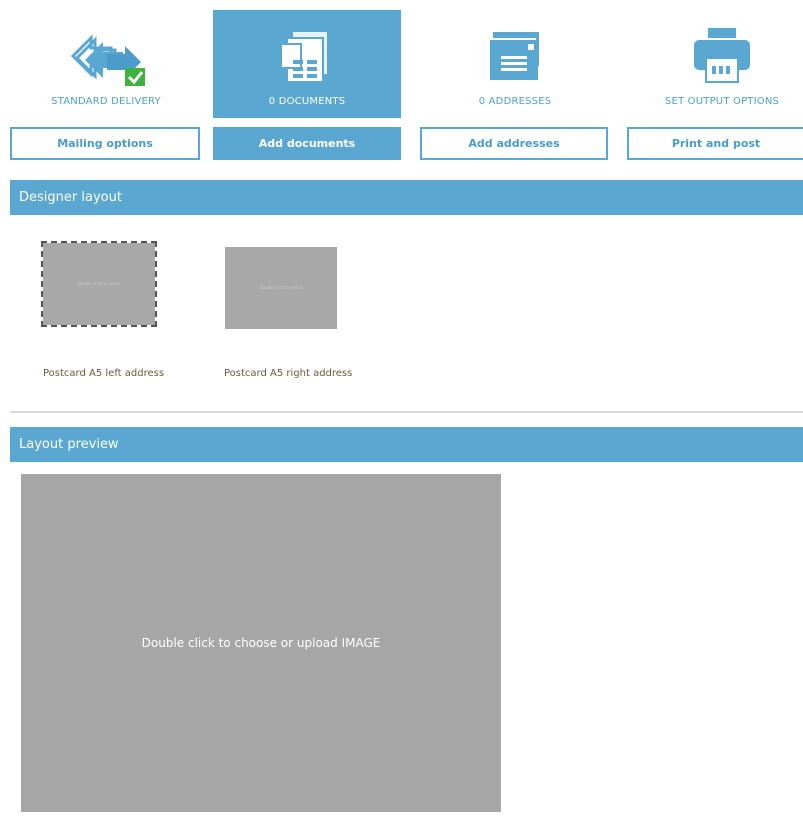 The image size is (803, 835). I want to click on step-output-options: SET OUTPUT OPTIONS, so click(715, 64).